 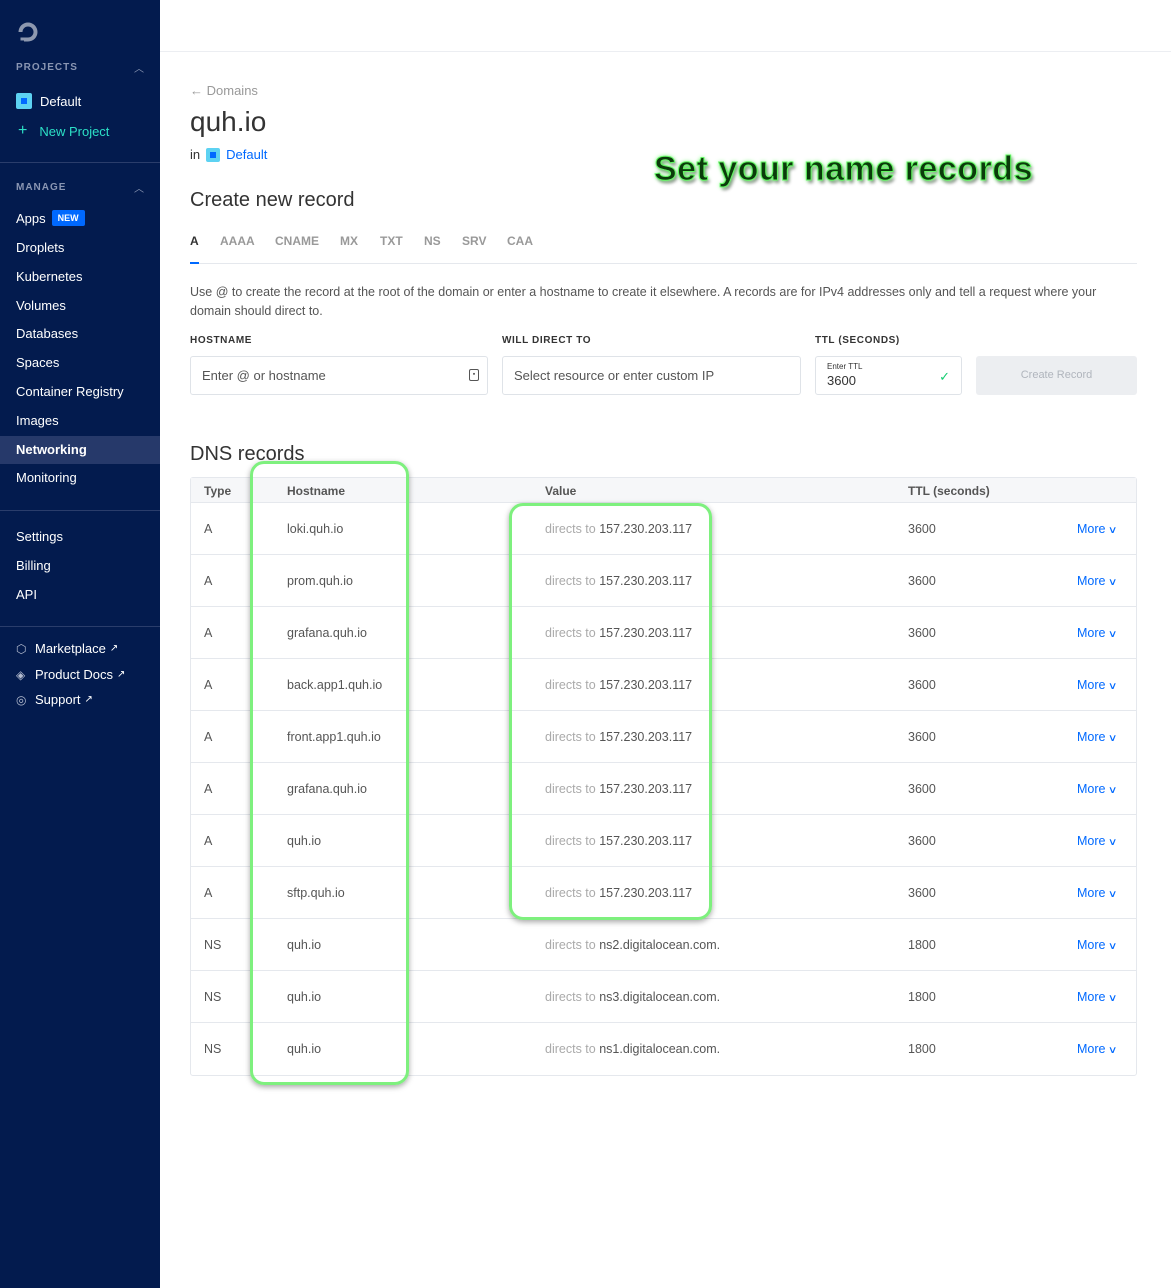 What do you see at coordinates (561, 491) in the screenshot?
I see `column-value: Value` at bounding box center [561, 491].